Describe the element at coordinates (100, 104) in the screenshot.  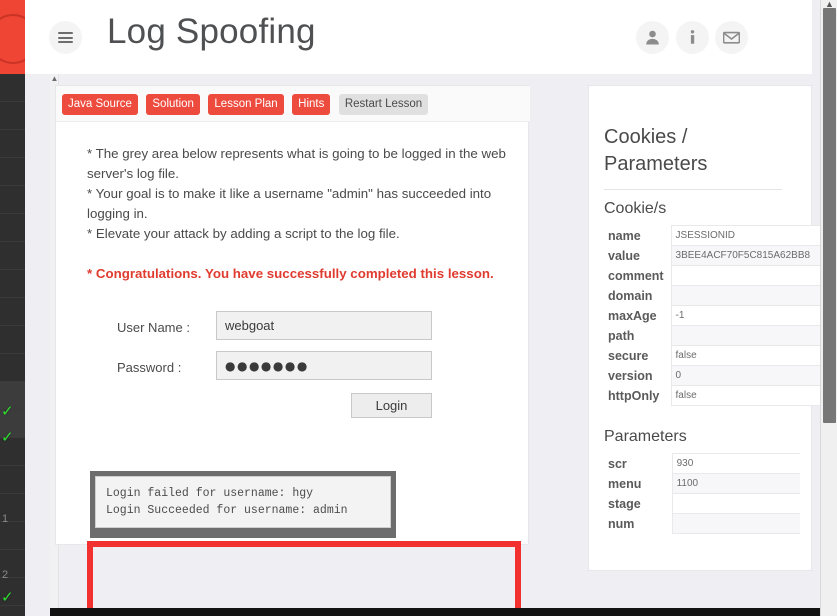
I see `java-source-button: Java Source` at that location.